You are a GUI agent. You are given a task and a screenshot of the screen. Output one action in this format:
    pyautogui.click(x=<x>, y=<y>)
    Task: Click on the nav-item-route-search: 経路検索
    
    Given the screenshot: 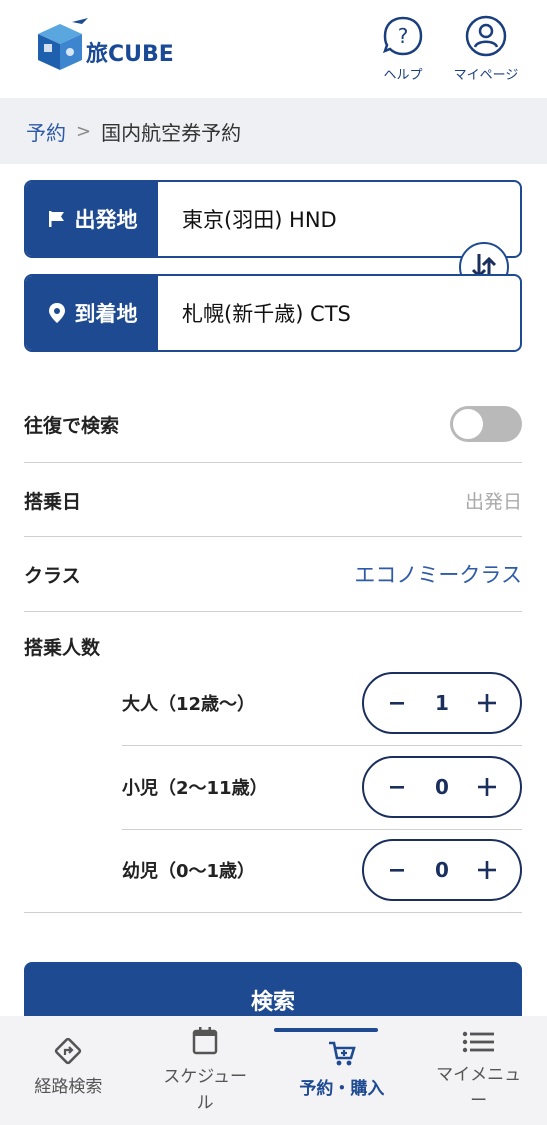 What is the action you would take?
    pyautogui.click(x=68, y=1070)
    